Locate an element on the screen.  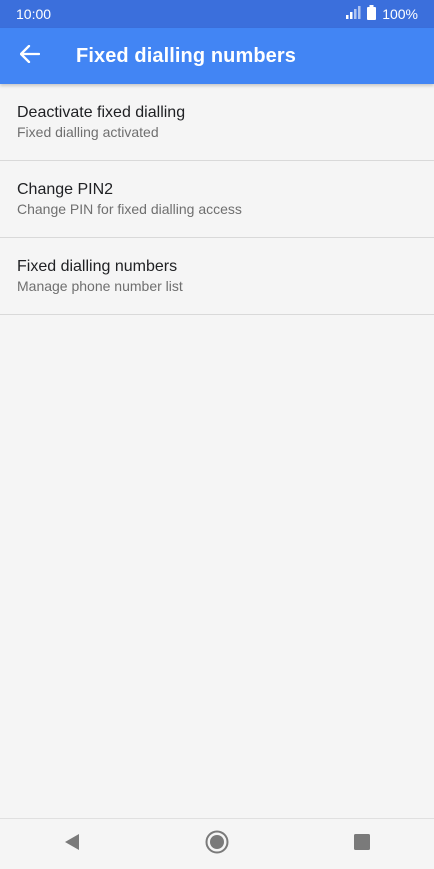
recents-square-icon is located at coordinates (361, 844).